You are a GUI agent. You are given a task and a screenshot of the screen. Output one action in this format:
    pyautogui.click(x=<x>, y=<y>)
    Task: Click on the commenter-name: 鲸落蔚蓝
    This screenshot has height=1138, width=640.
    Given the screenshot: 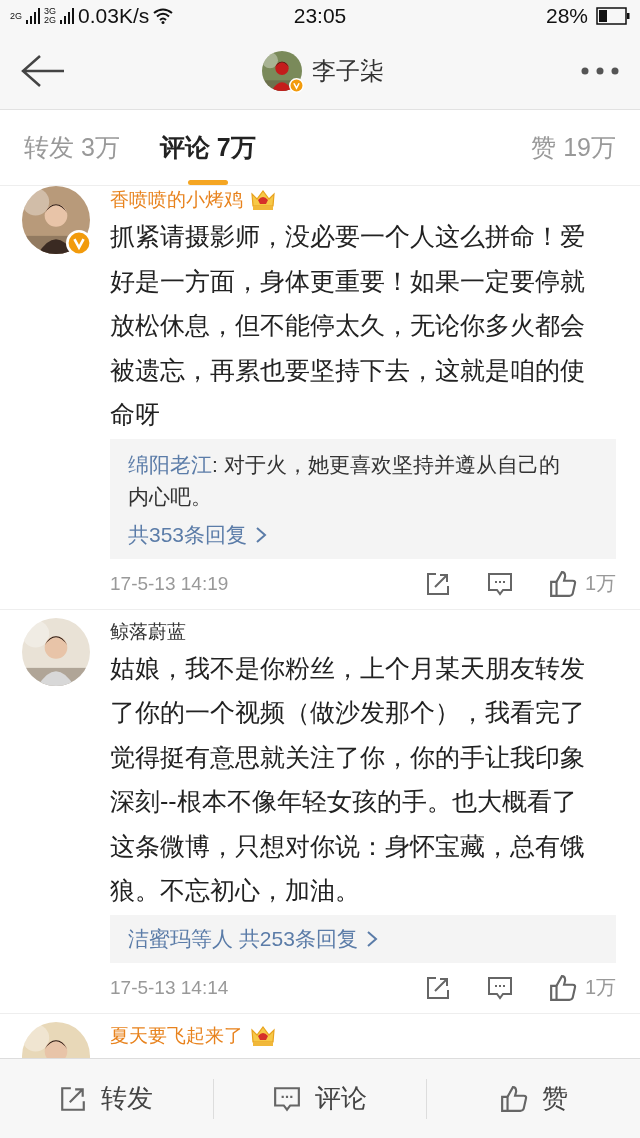 What is the action you would take?
    pyautogui.click(x=148, y=631)
    